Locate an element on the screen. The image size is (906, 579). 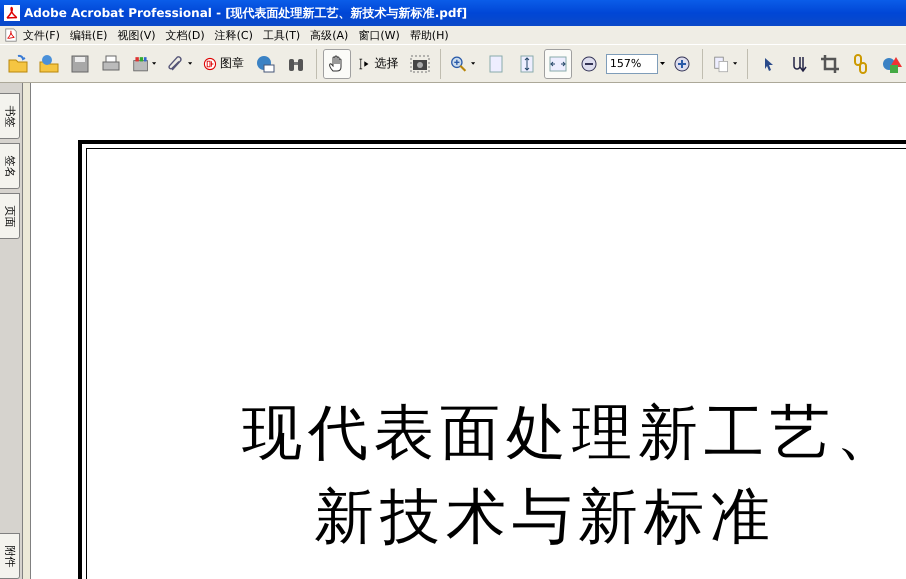
menu-item: 窗口(W) is located at coordinates (379, 35).